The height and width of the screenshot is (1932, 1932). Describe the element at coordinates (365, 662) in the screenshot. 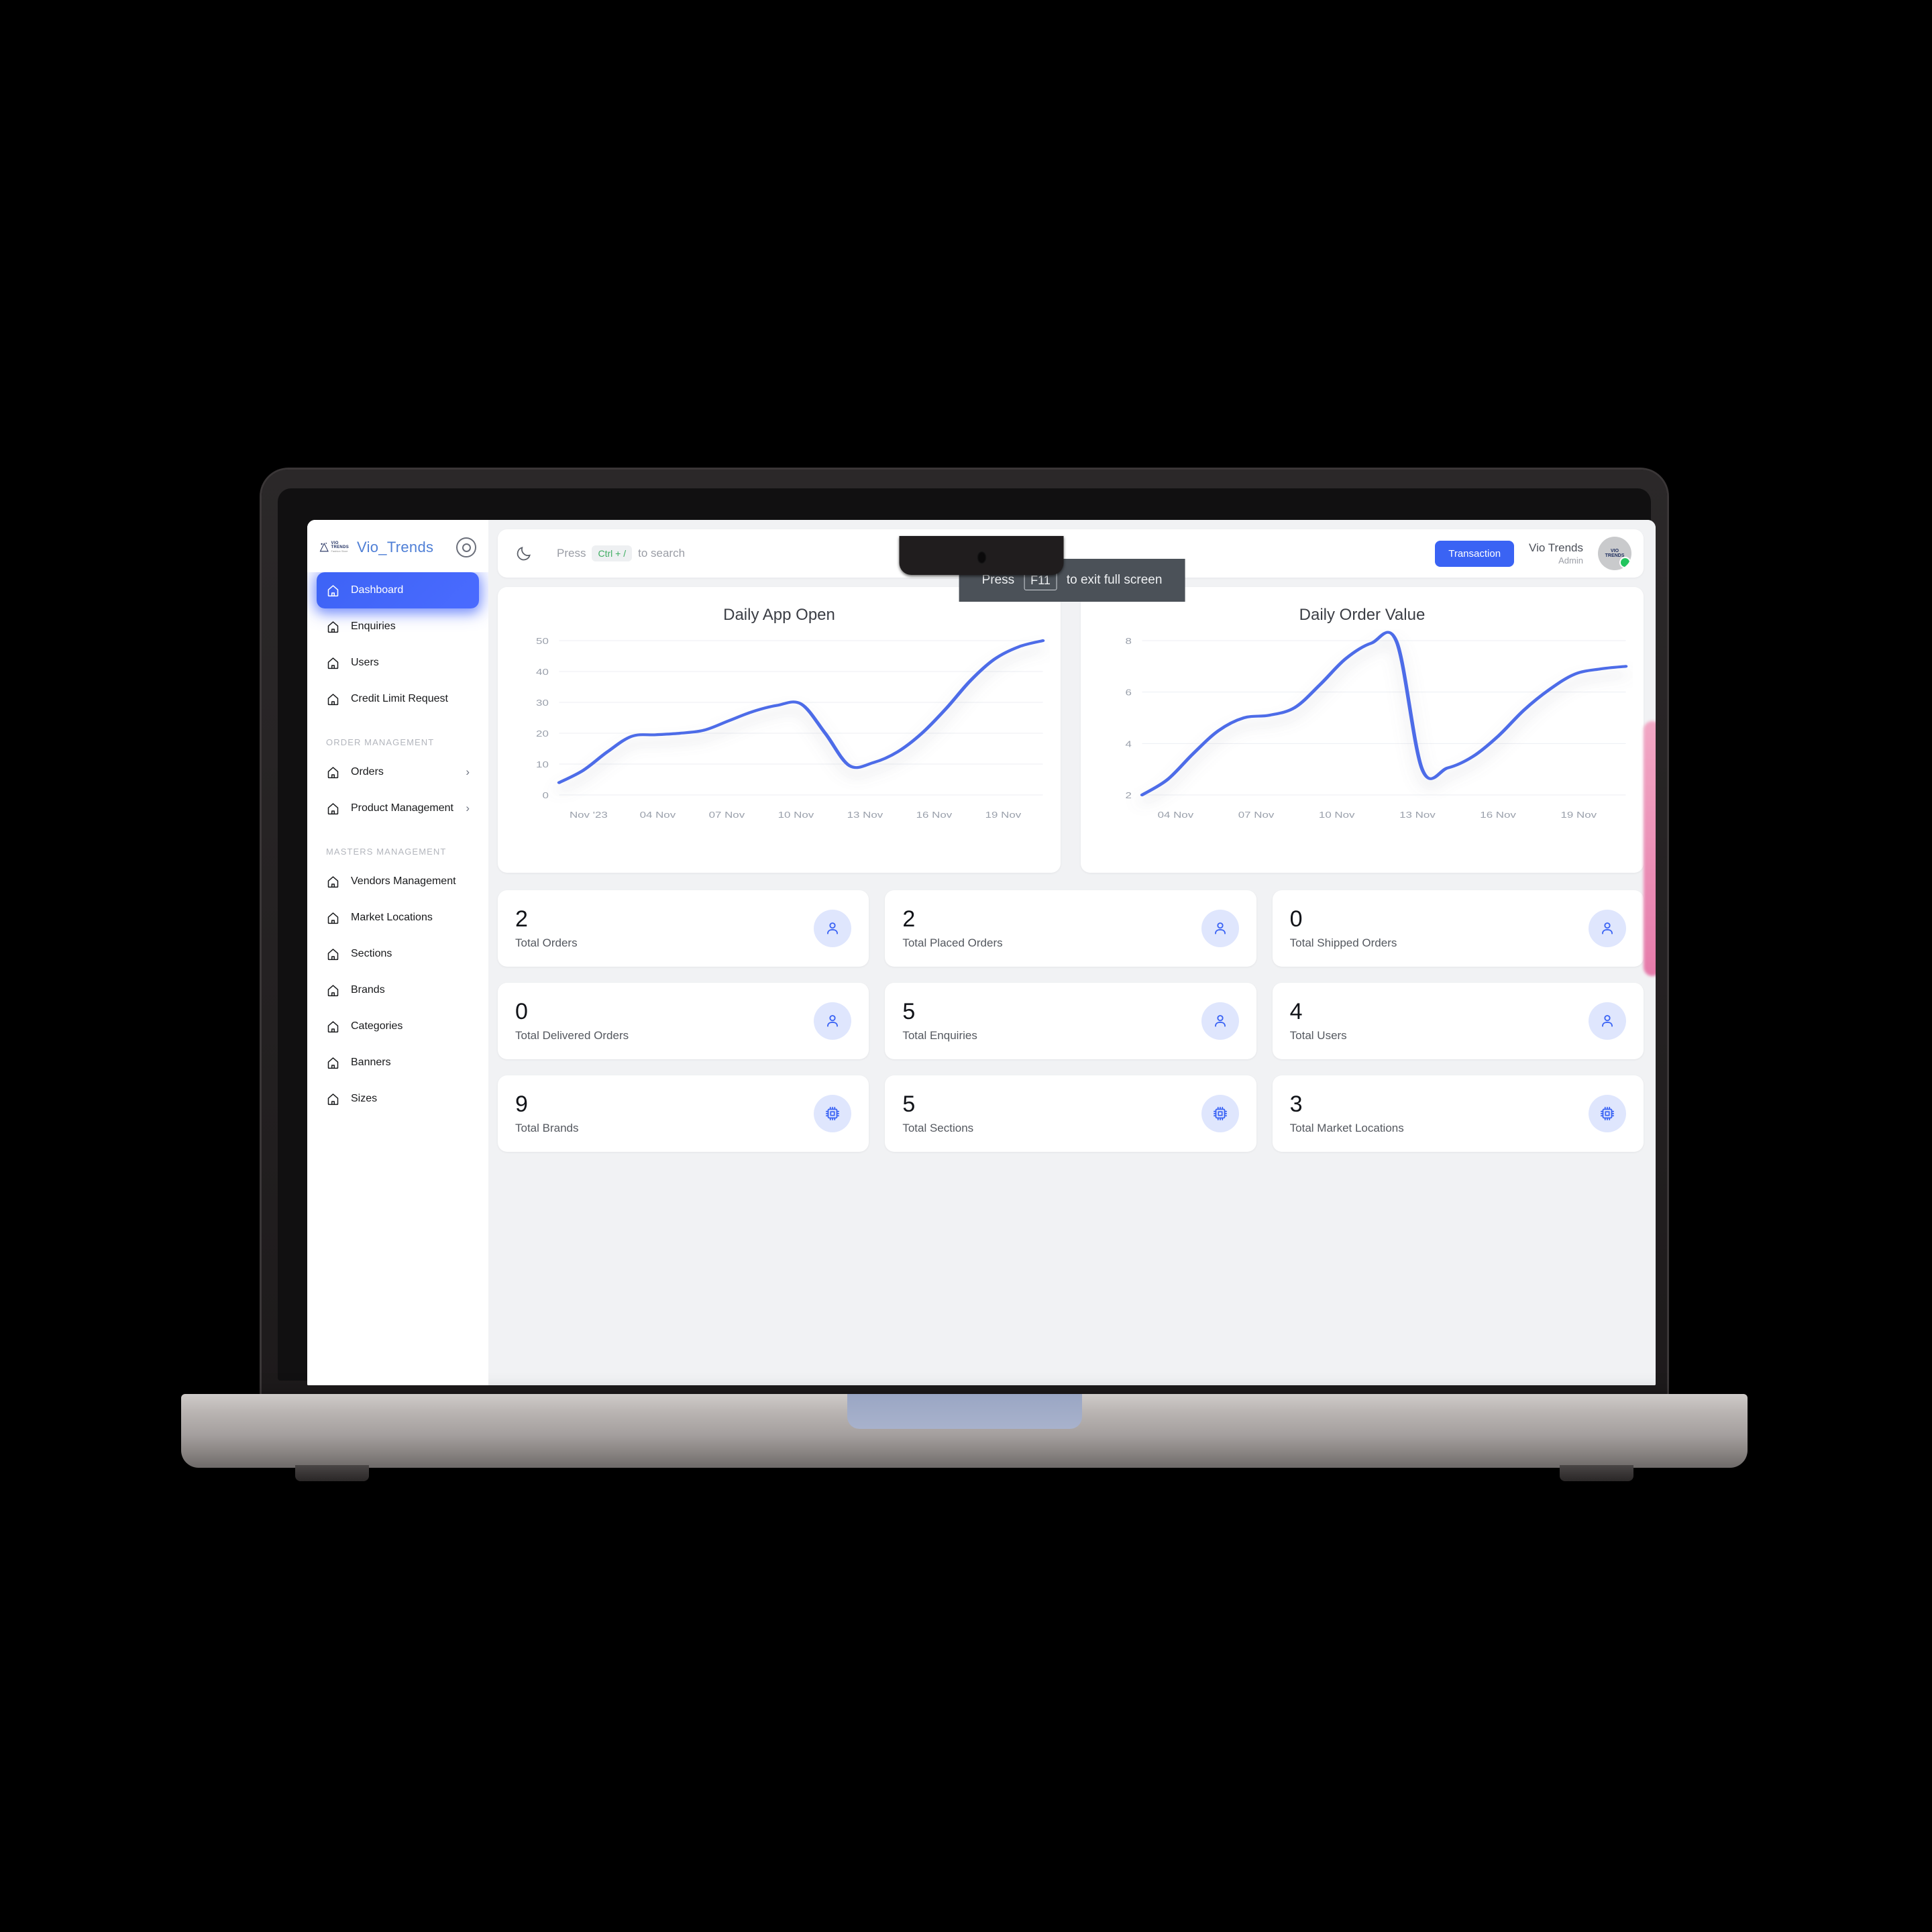

I see `sidebar-item-label: Users` at that location.